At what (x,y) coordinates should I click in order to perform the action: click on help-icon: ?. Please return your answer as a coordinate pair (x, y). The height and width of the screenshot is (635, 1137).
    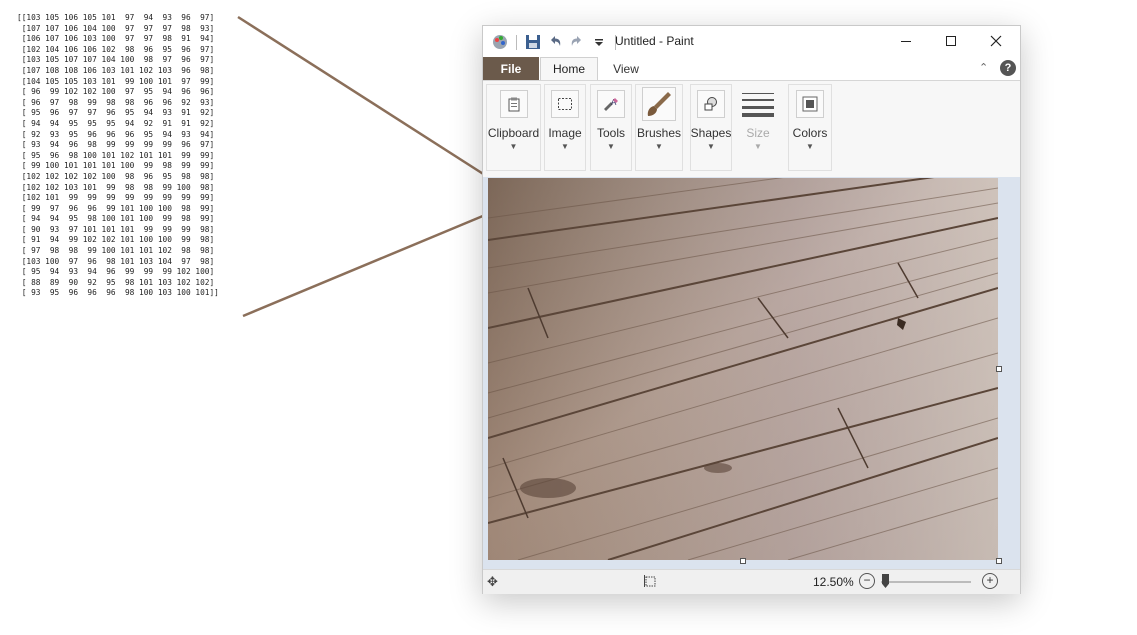
    Looking at the image, I should click on (1008, 68).